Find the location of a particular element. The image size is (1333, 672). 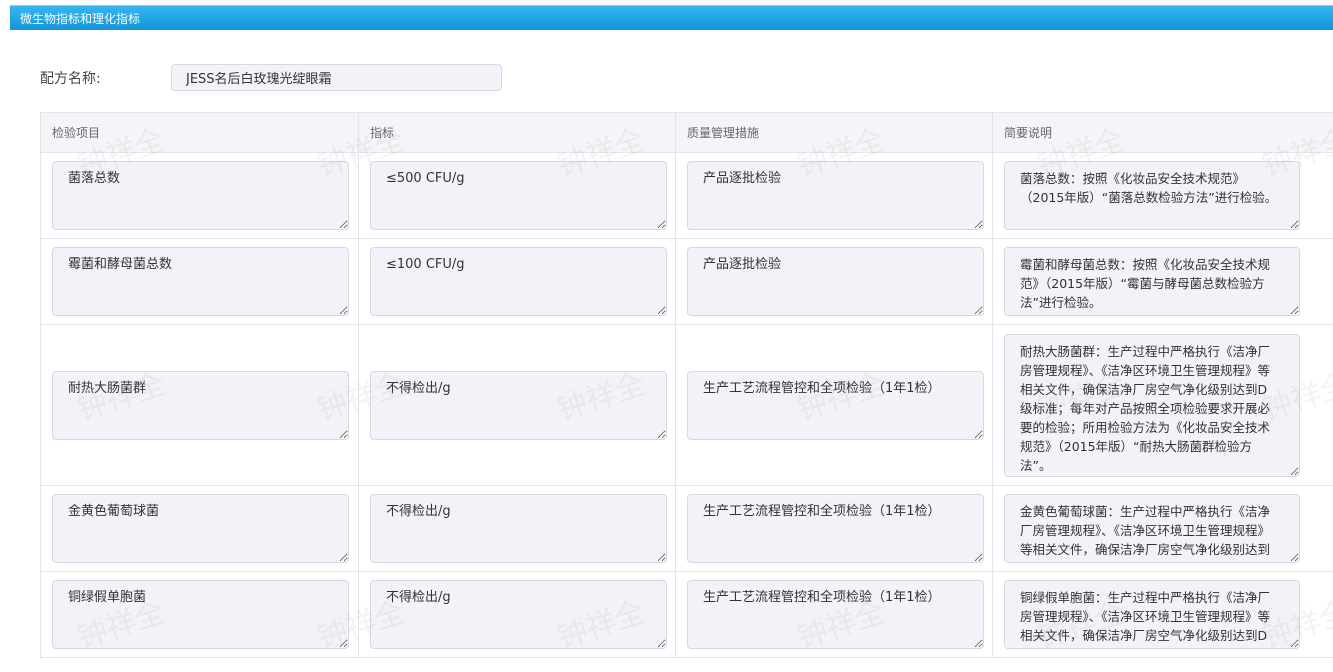

cell-item: 铜绿假单胞菌 is located at coordinates (200, 615).